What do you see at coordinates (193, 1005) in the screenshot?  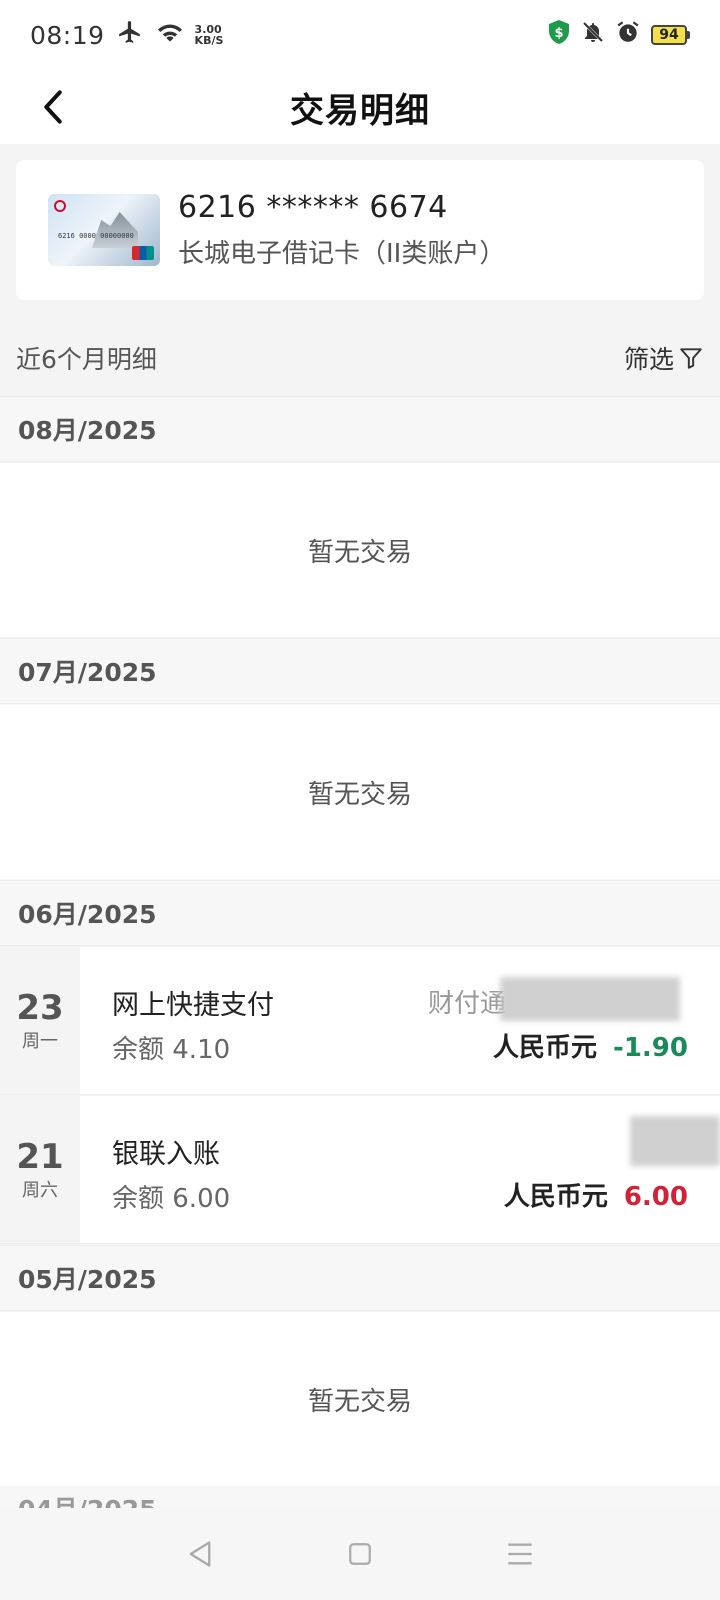 I see `transaction-type: 网上快捷支付` at bounding box center [193, 1005].